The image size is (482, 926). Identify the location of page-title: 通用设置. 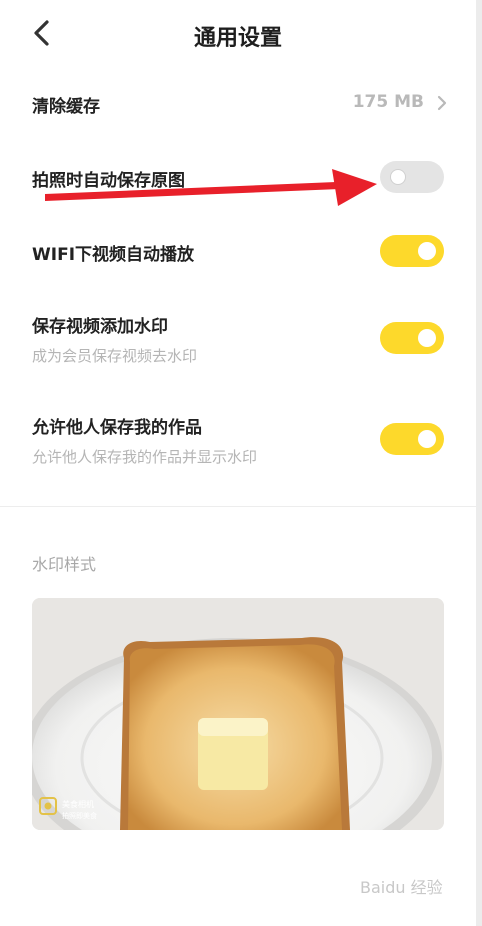
(237, 38).